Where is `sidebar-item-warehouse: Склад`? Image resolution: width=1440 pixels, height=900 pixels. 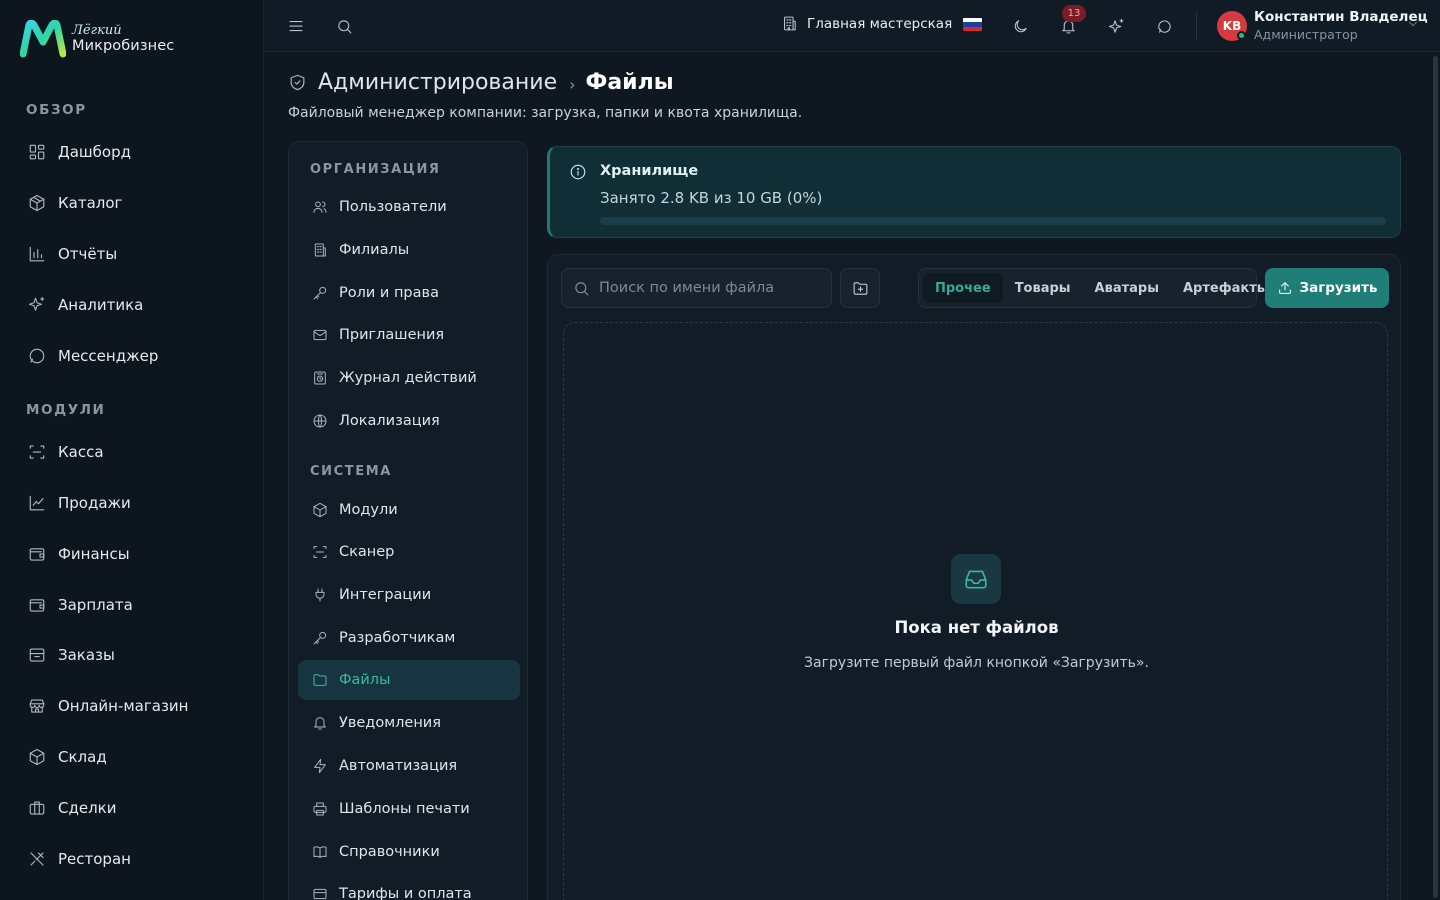
sidebar-item-warehouse: Склад is located at coordinates (66, 757).